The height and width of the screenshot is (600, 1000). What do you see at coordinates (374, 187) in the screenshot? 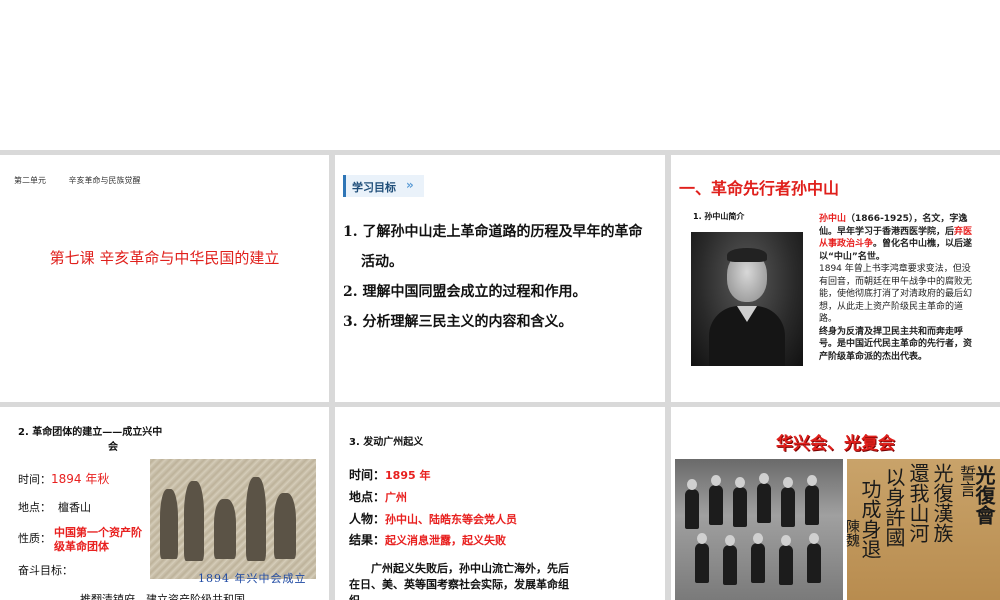
I see `learning-goals-label: 学习目标` at bounding box center [374, 187].